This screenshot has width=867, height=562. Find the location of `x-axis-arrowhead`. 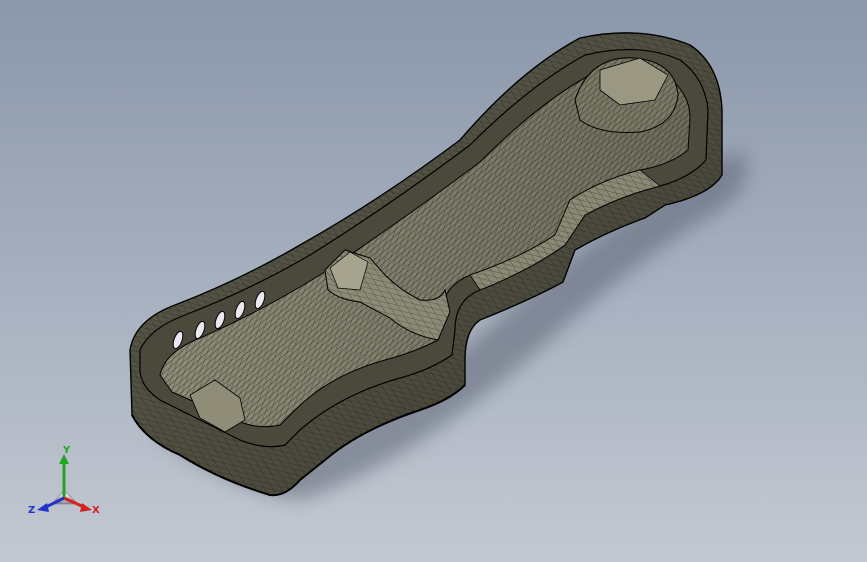

x-axis-arrowhead is located at coordinates (86, 507).